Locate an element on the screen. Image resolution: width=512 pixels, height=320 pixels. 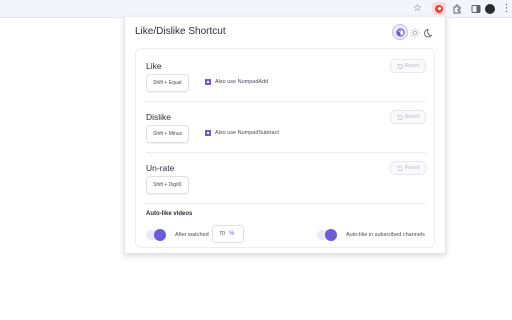
dislike-shortcut-input: Shift + Minus is located at coordinates (168, 134).